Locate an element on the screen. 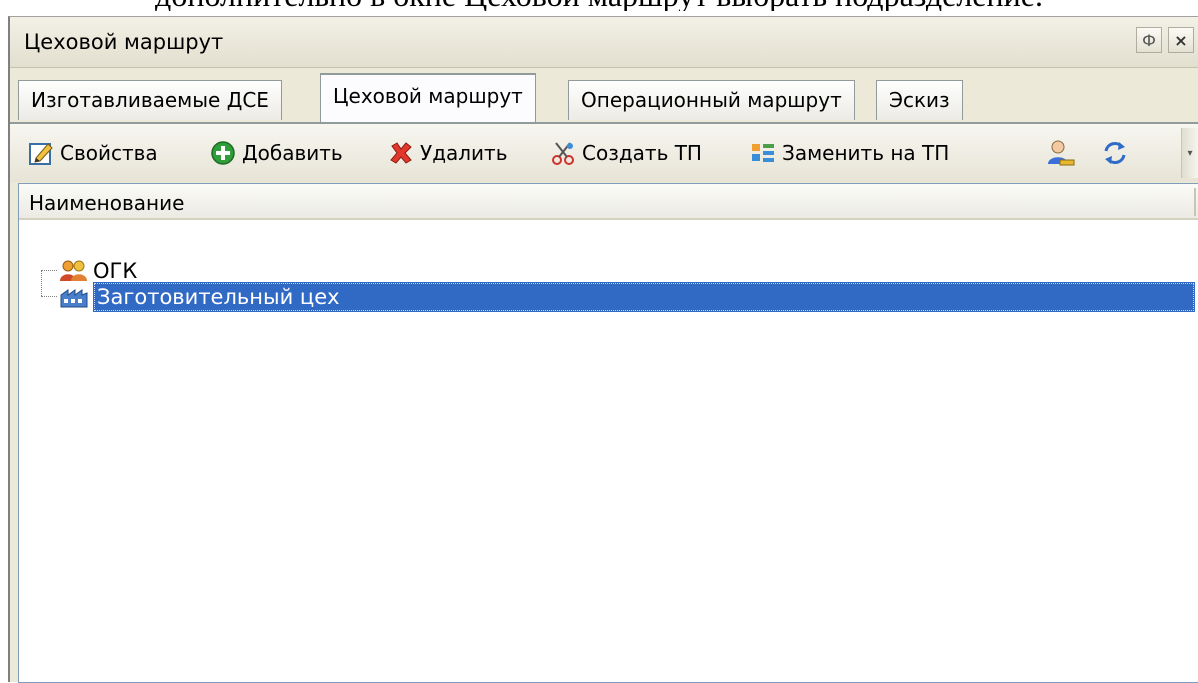  add-label: Добавить is located at coordinates (292, 153).